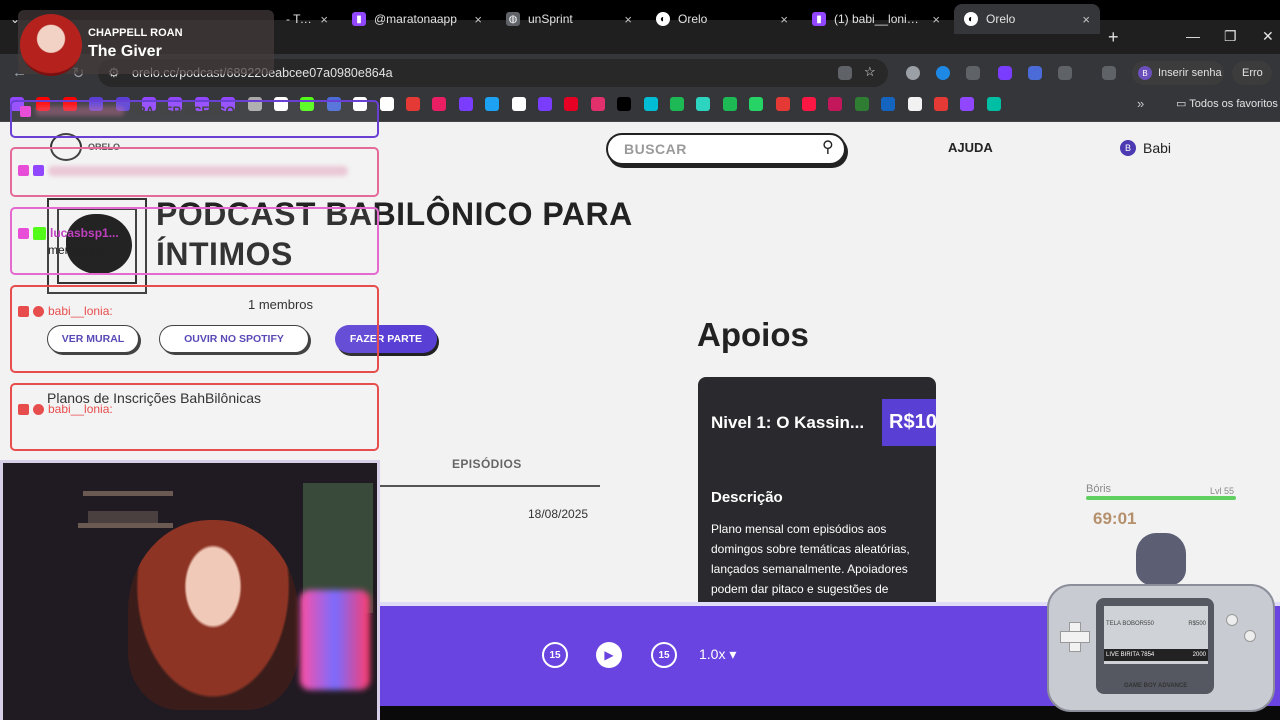 The height and width of the screenshot is (720, 1280). What do you see at coordinates (23, 233) in the screenshot?
I see `heart-icon` at bounding box center [23, 233].